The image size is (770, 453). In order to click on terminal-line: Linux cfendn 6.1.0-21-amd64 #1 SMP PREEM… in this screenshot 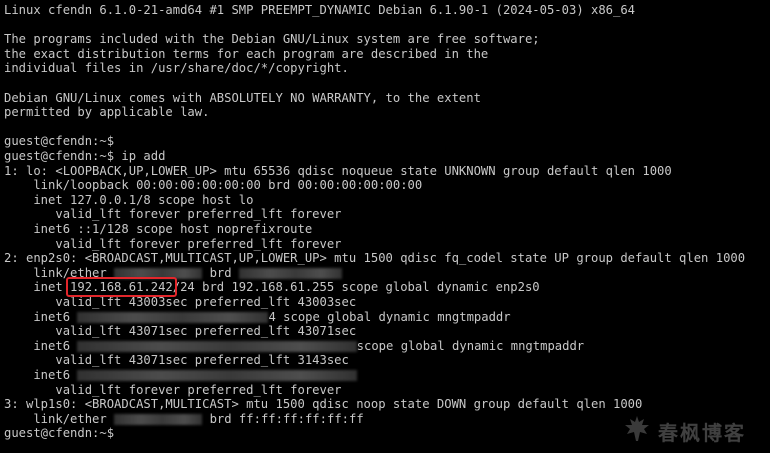, I will do `click(320, 10)`.